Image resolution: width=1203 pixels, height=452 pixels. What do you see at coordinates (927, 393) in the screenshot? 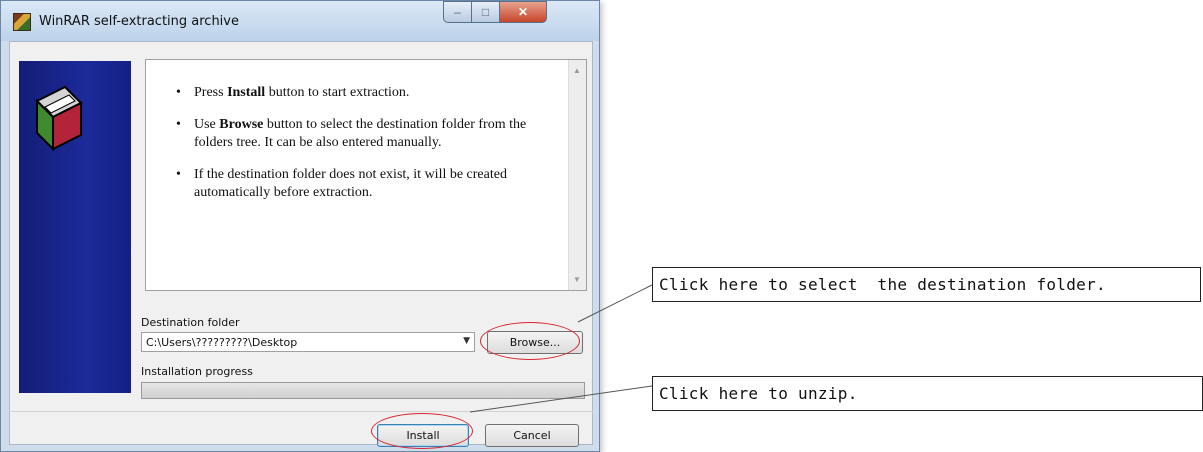
I see `install-callout: Click here to unzip.` at bounding box center [927, 393].